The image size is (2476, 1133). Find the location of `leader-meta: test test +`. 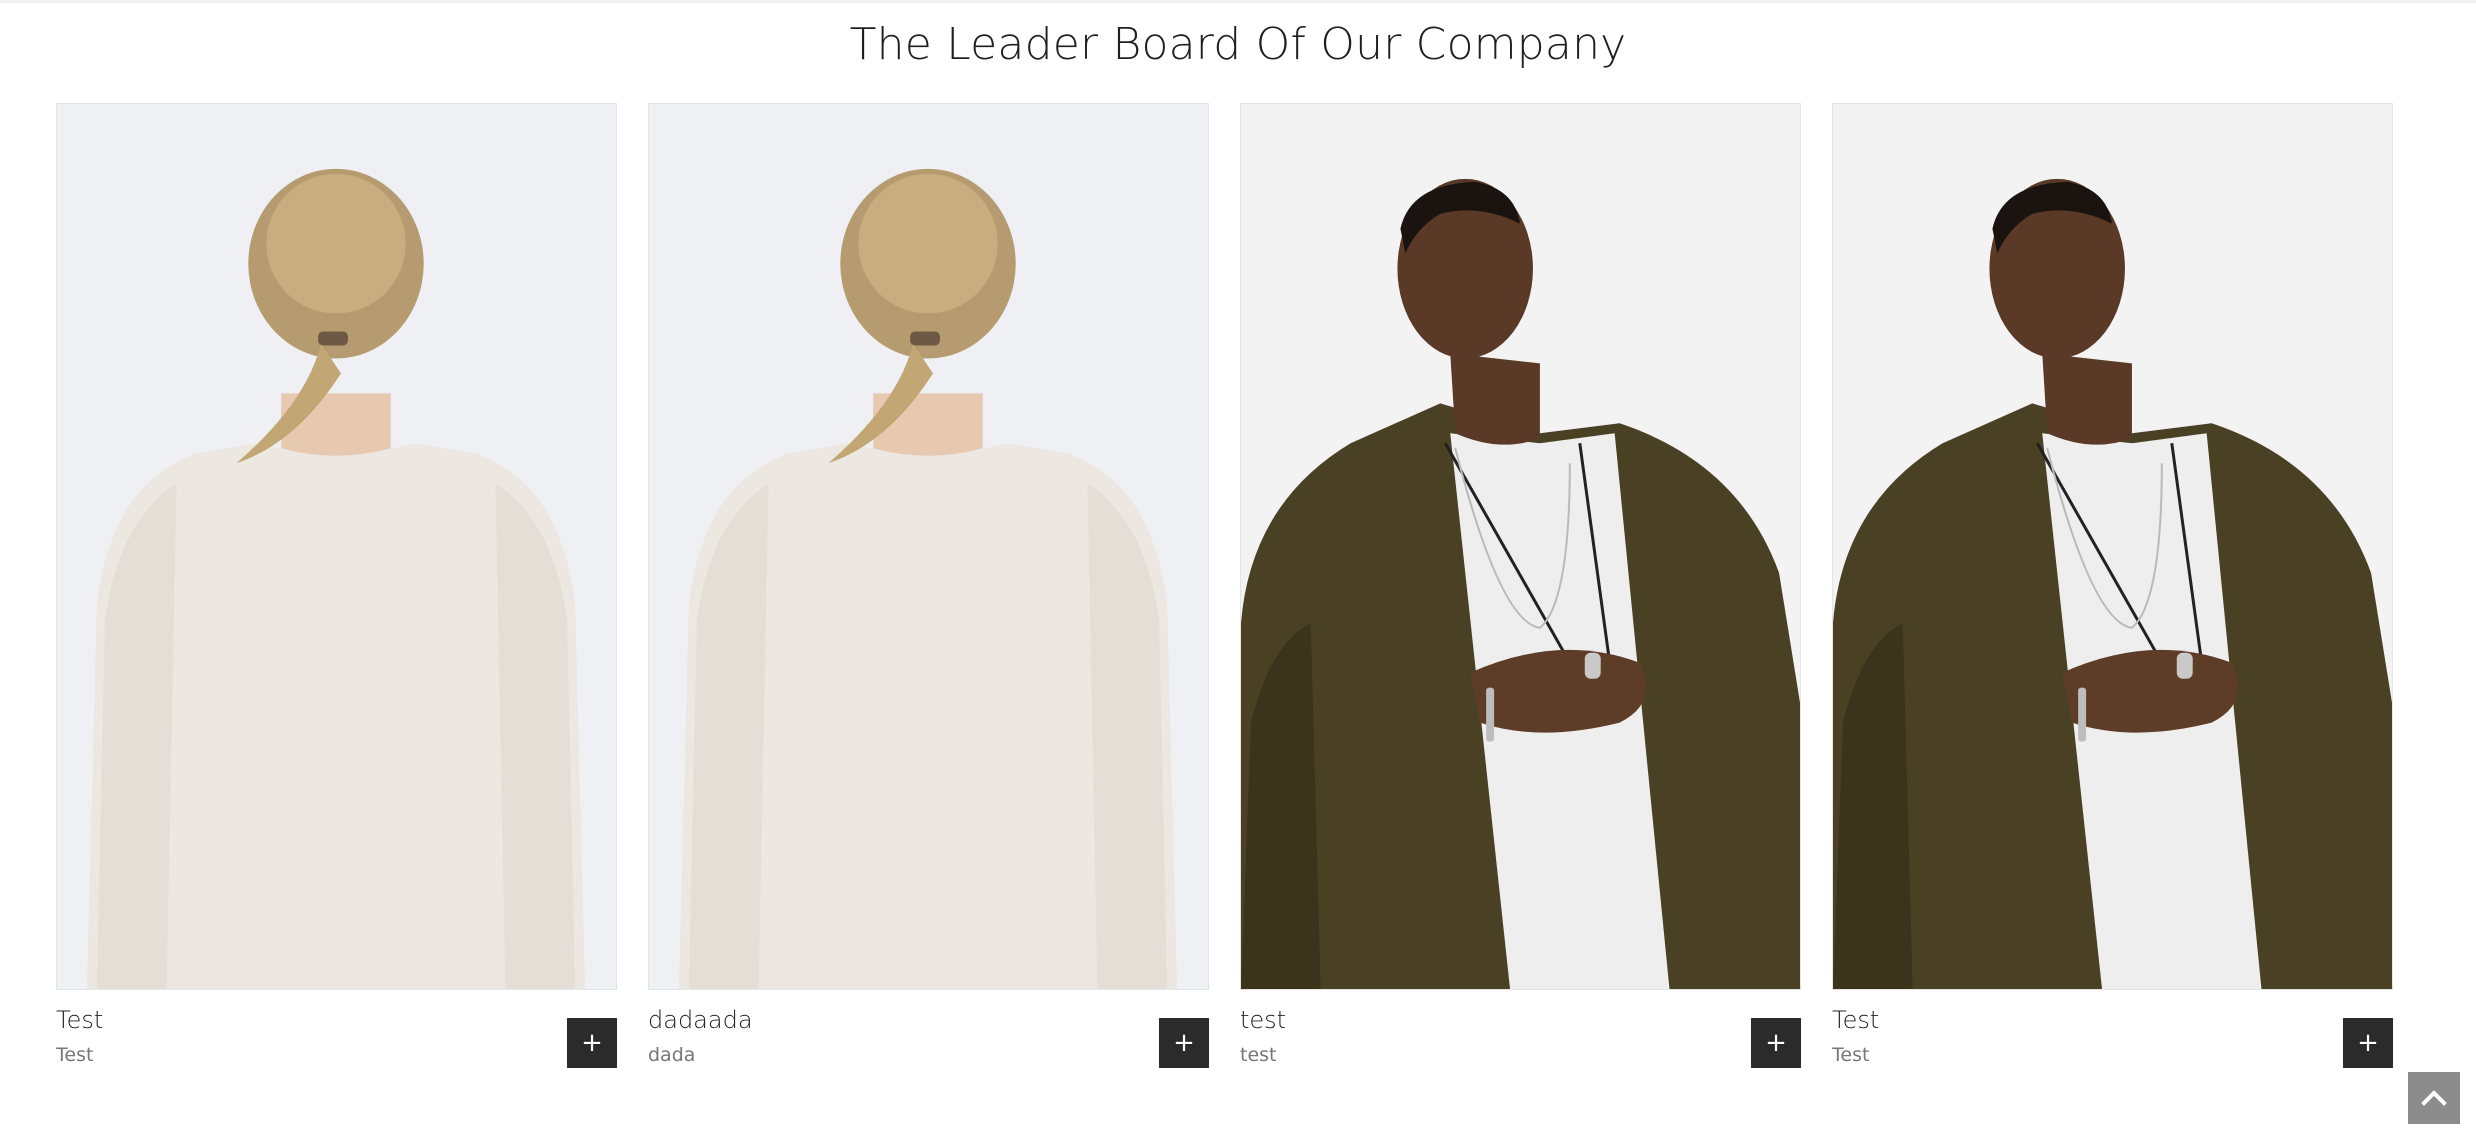

leader-meta: test test + is located at coordinates (1520, 1045).